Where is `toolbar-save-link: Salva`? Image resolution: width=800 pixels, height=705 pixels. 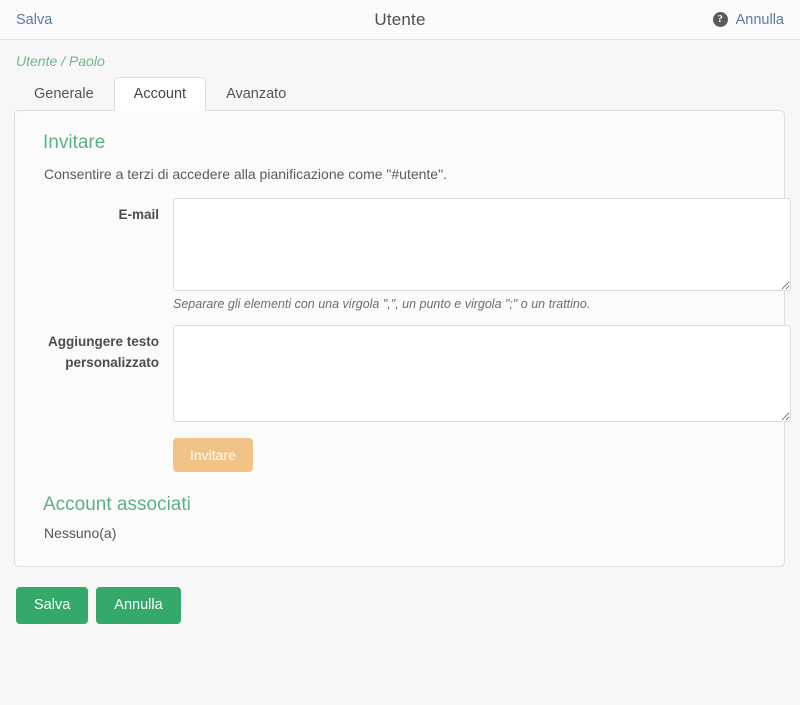
toolbar-save-link: Salva is located at coordinates (34, 20).